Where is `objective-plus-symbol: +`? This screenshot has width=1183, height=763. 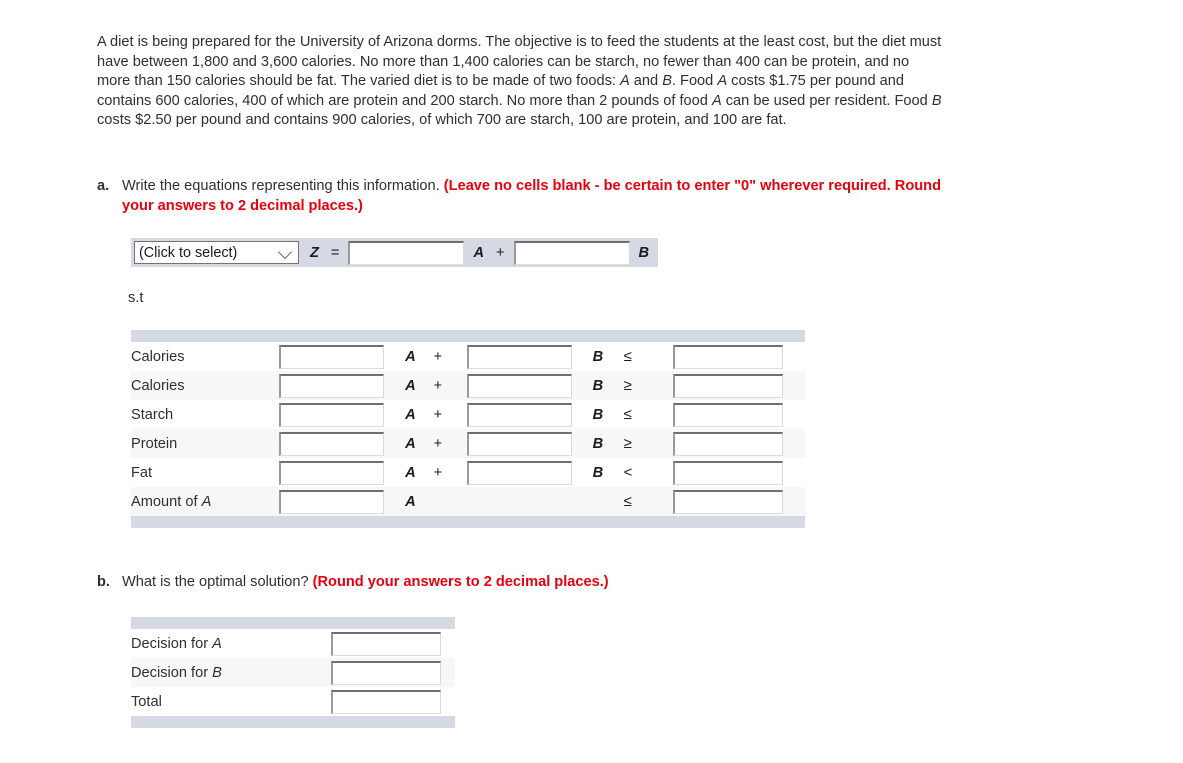 objective-plus-symbol: + is located at coordinates (500, 252).